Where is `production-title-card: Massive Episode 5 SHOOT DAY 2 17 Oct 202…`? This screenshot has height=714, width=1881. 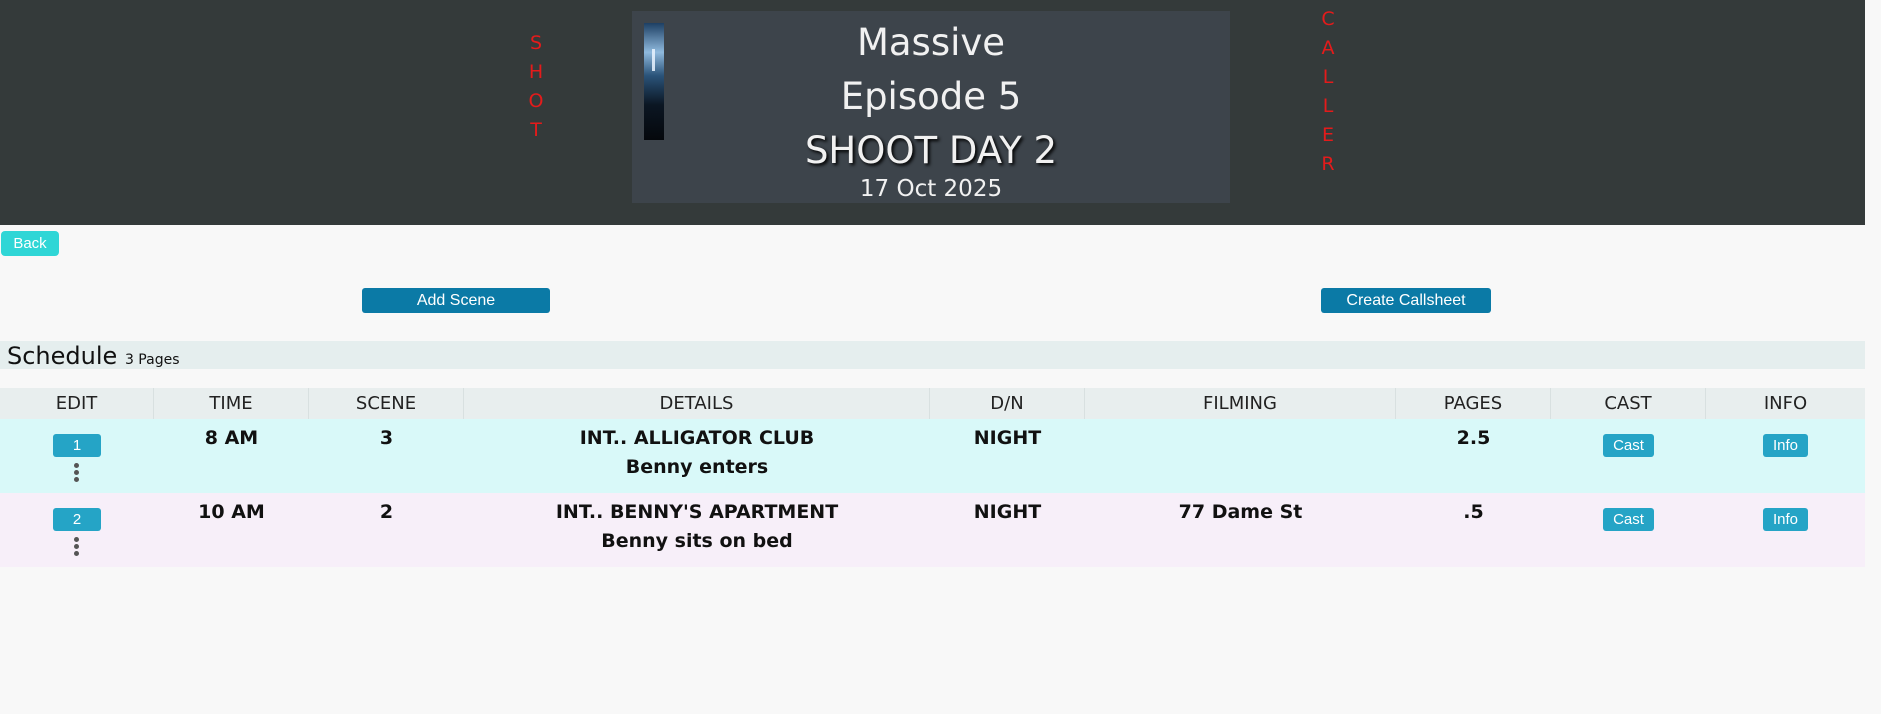
production-title-card: Massive Episode 5 SHOOT DAY 2 17 Oct 202… is located at coordinates (931, 107).